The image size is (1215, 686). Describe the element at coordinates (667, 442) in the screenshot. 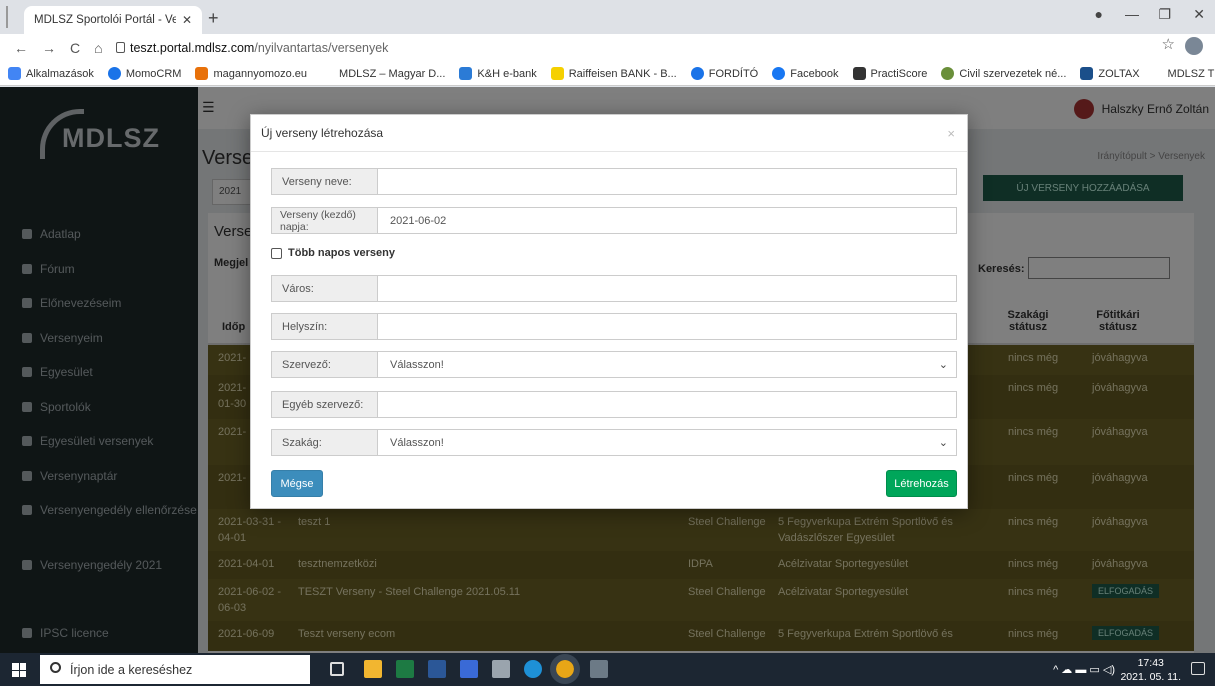

I see `branch-select: Válasszon! ⌄` at that location.